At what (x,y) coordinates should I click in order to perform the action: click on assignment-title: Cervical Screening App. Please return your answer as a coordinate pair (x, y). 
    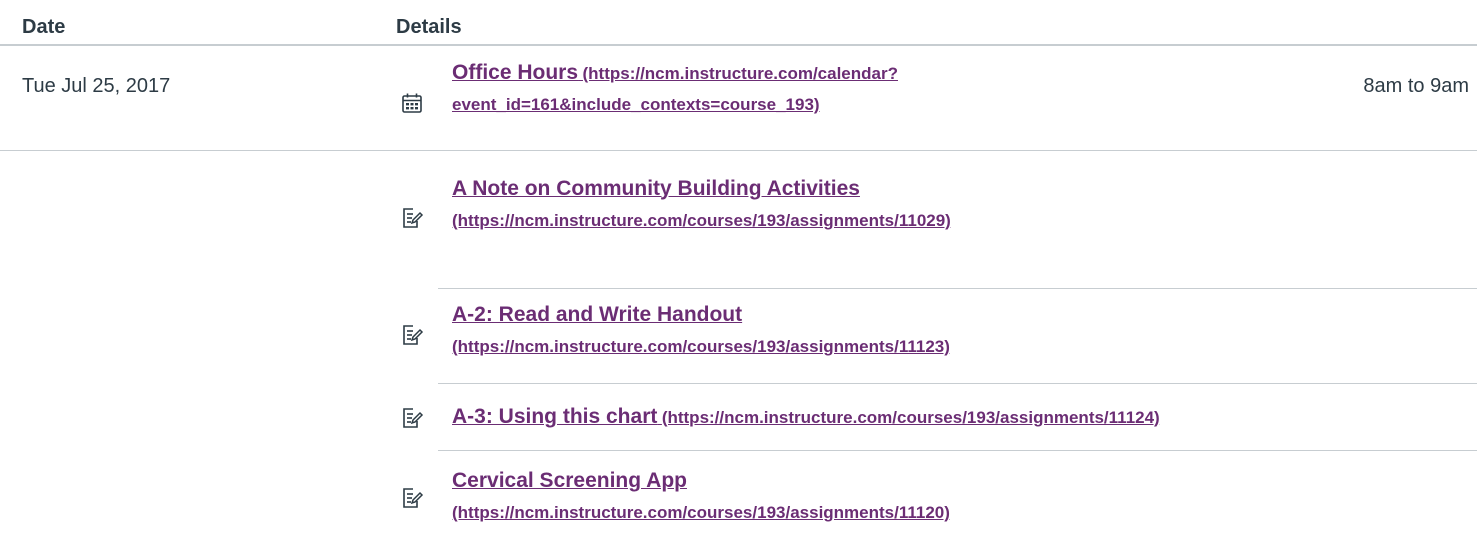
    Looking at the image, I should click on (569, 480).